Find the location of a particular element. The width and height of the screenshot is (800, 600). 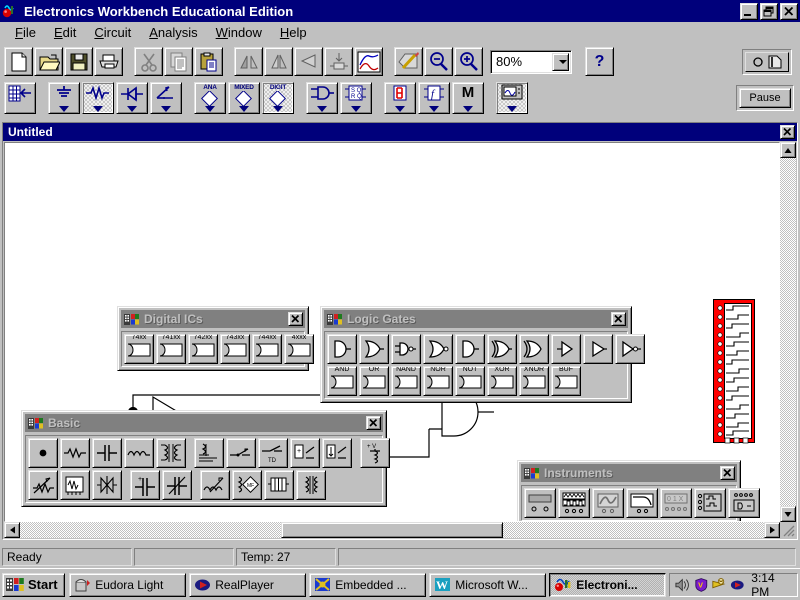

basic-variable-capacitor-cell is located at coordinates (177, 485).